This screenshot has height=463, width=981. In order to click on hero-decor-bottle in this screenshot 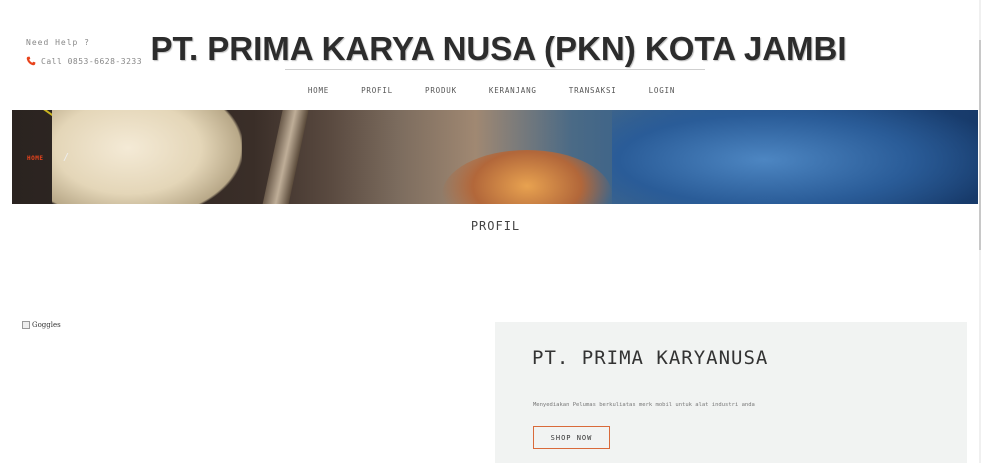, I will do `click(147, 157)`.